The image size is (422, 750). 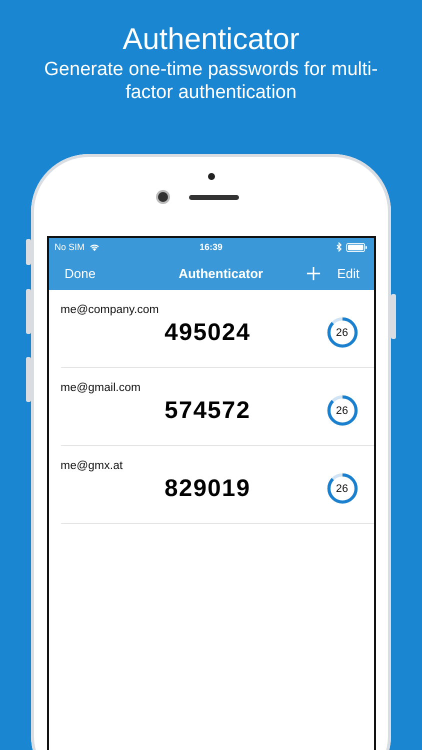 What do you see at coordinates (94, 247) in the screenshot?
I see `wifi-icon` at bounding box center [94, 247].